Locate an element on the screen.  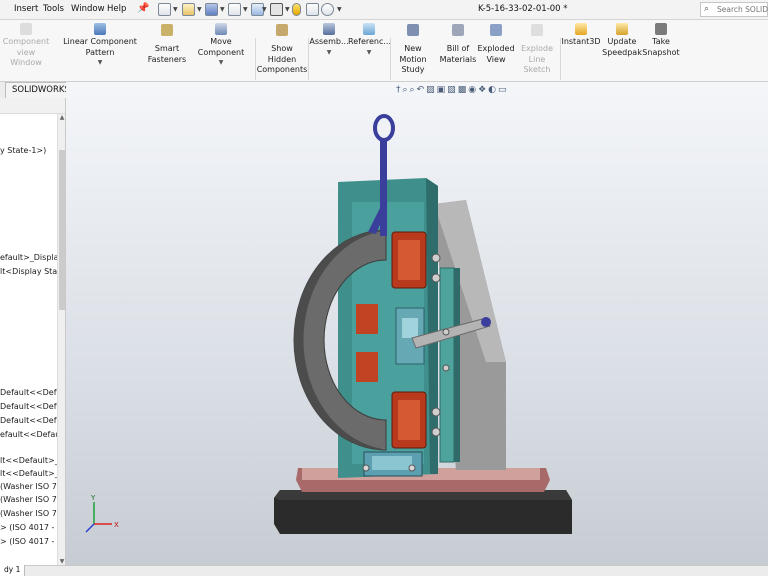
linear-component-pattern-button: Linear Component Pattern ▼ is located at coordinates (100, 46).